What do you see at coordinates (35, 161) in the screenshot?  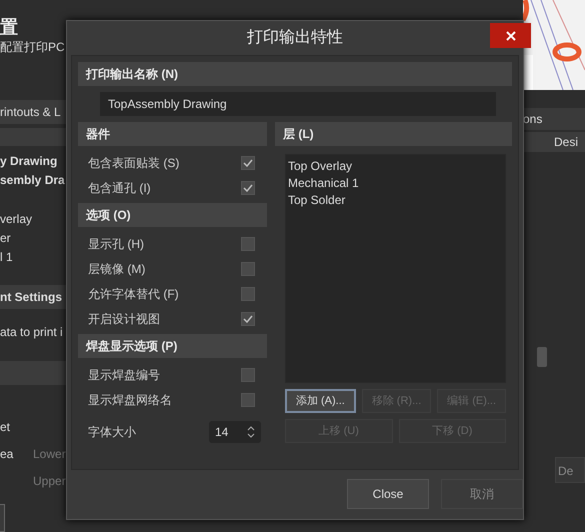 I see `list-item: y Drawing` at bounding box center [35, 161].